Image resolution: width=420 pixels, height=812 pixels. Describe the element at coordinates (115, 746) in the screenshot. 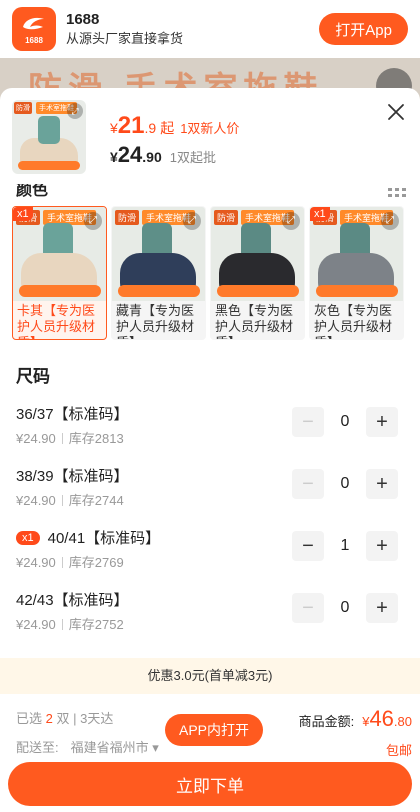

I see `ship-to-selector: 福建省福州市 ▾` at that location.